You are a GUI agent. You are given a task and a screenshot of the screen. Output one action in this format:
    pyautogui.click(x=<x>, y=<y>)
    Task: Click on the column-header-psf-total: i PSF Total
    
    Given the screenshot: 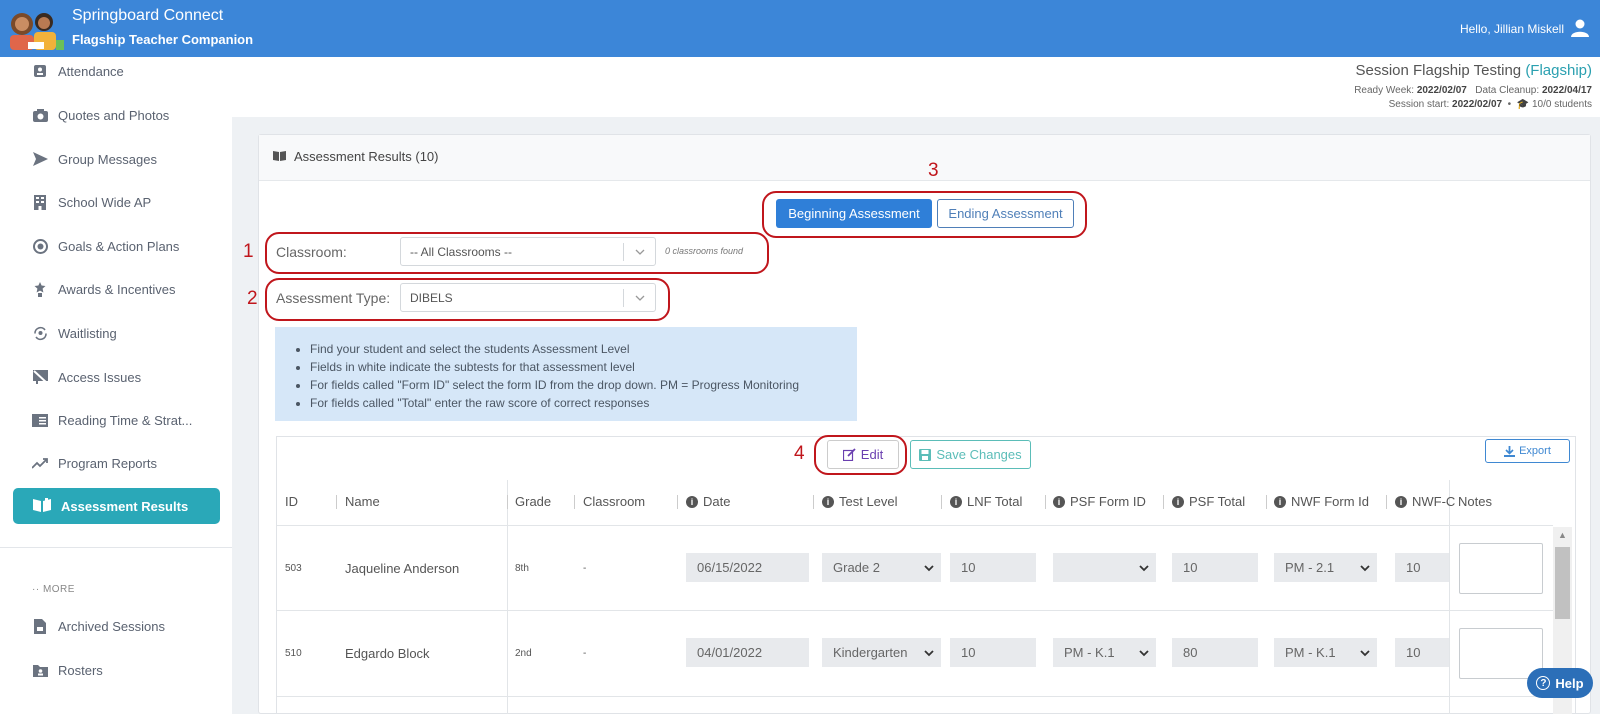 What is the action you would take?
    pyautogui.click(x=1208, y=501)
    